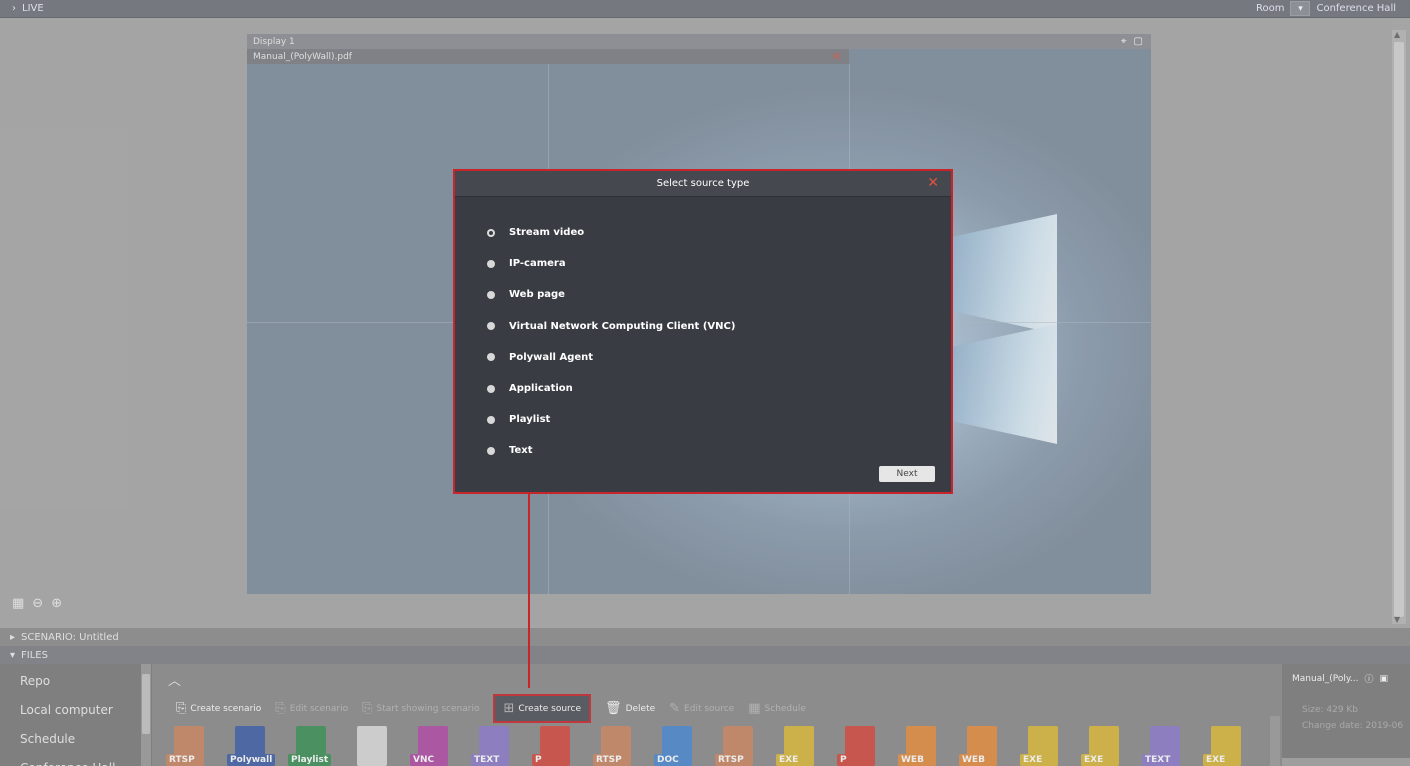 This screenshot has width=1410, height=766. What do you see at coordinates (280, 708) in the screenshot?
I see `edit-scenario-icon: ⎘` at bounding box center [280, 708].